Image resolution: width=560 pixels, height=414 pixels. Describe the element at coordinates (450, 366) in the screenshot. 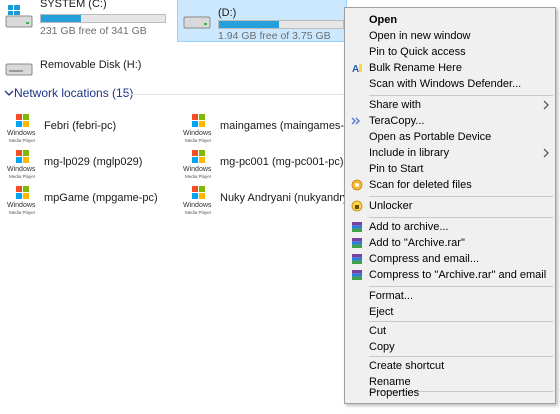

I see `menu-item-create-shortcut: Create shortcut` at that location.